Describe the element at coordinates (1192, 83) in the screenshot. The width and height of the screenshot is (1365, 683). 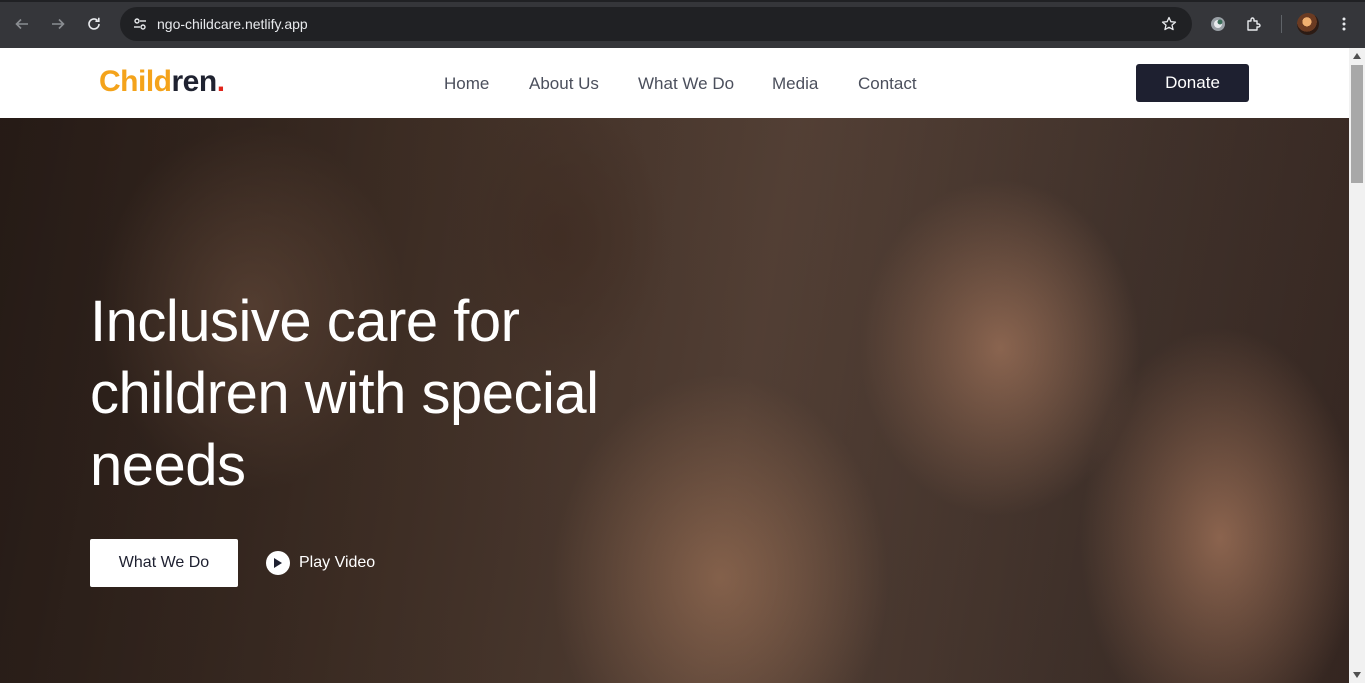
I see `donate-button: Donate` at that location.